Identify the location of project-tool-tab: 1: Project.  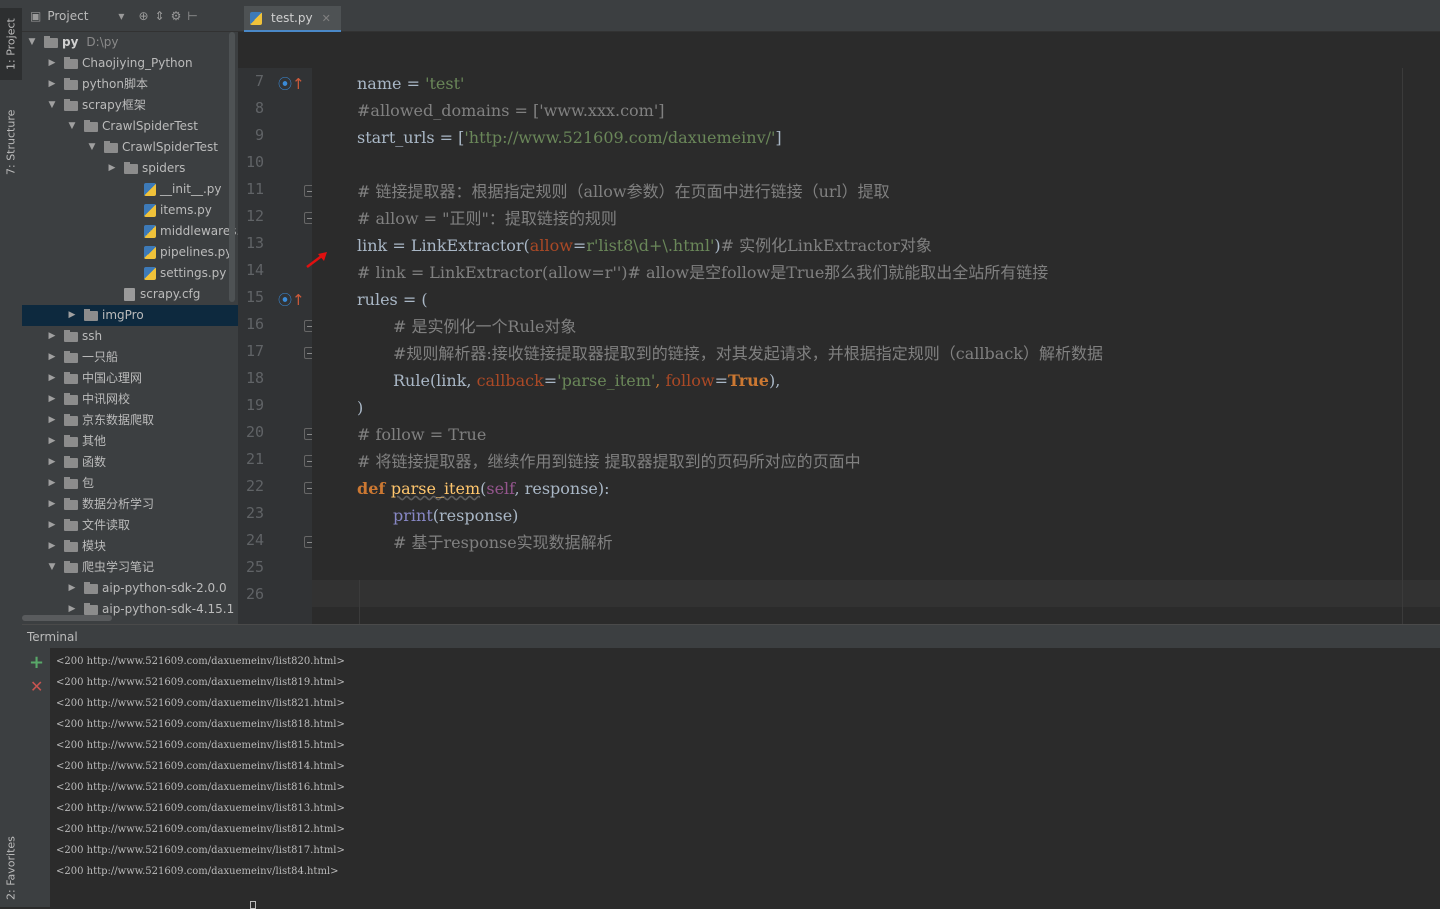
(11, 44).